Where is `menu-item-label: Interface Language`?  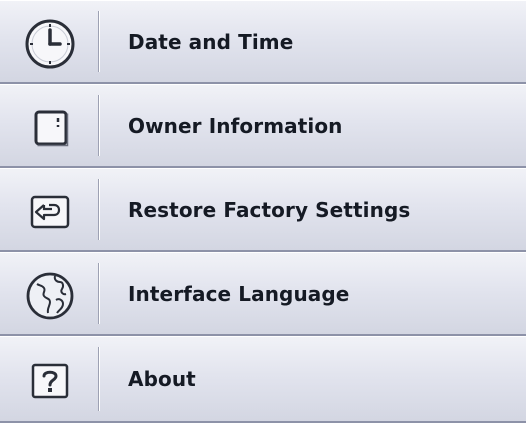 menu-item-label: Interface Language is located at coordinates (239, 293).